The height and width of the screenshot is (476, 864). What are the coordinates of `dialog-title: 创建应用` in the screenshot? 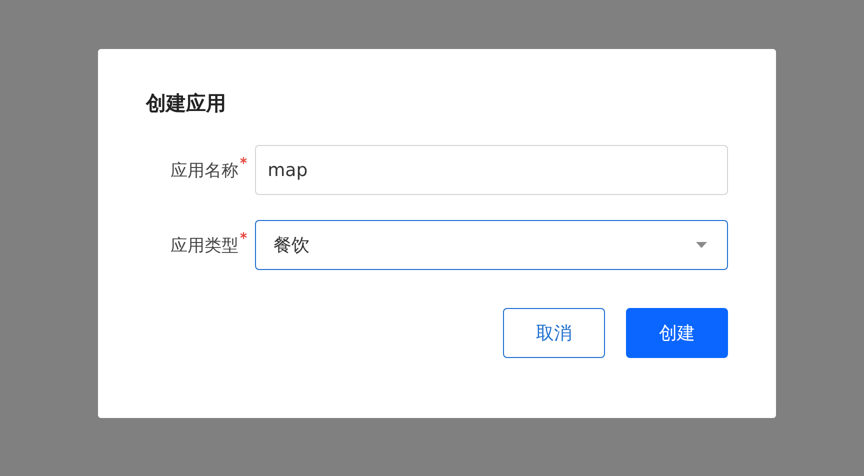 It's located at (186, 103).